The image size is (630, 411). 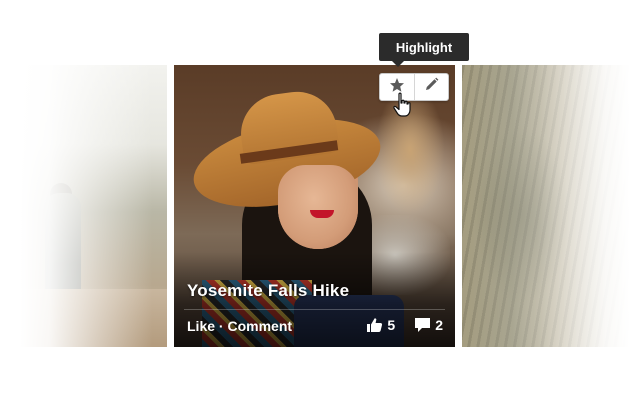 What do you see at coordinates (314, 309) in the screenshot?
I see `caption-divider` at bounding box center [314, 309].